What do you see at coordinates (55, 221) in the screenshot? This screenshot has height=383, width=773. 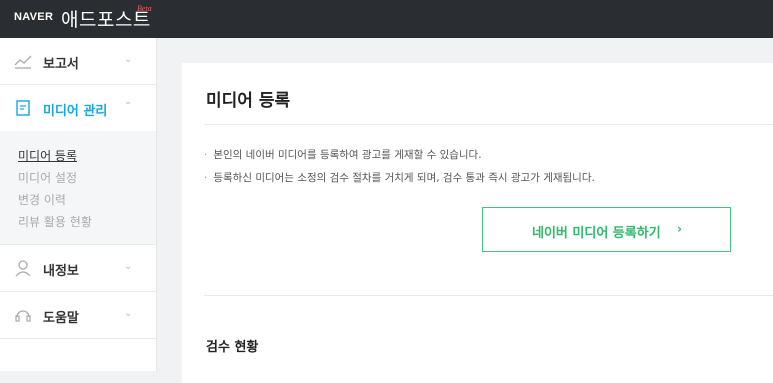 I see `submenu-review-status: 리뷰 활용 현황` at bounding box center [55, 221].